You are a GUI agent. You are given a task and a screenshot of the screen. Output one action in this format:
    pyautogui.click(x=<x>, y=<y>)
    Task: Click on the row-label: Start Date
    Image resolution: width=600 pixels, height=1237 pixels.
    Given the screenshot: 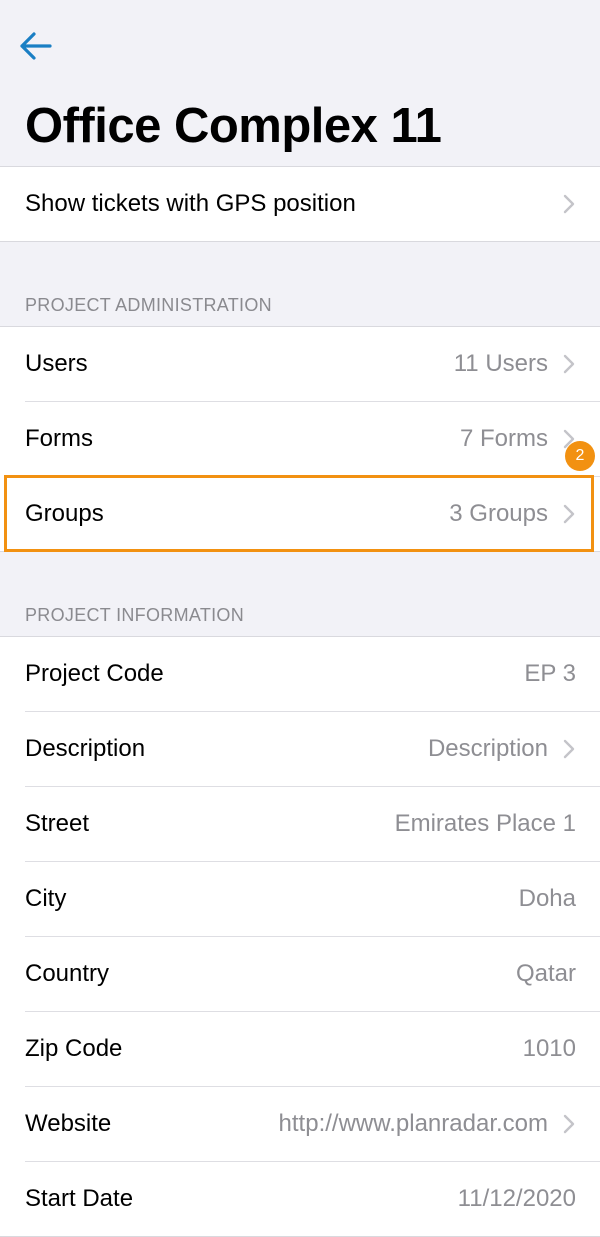 What is the action you would take?
    pyautogui.click(x=79, y=1198)
    